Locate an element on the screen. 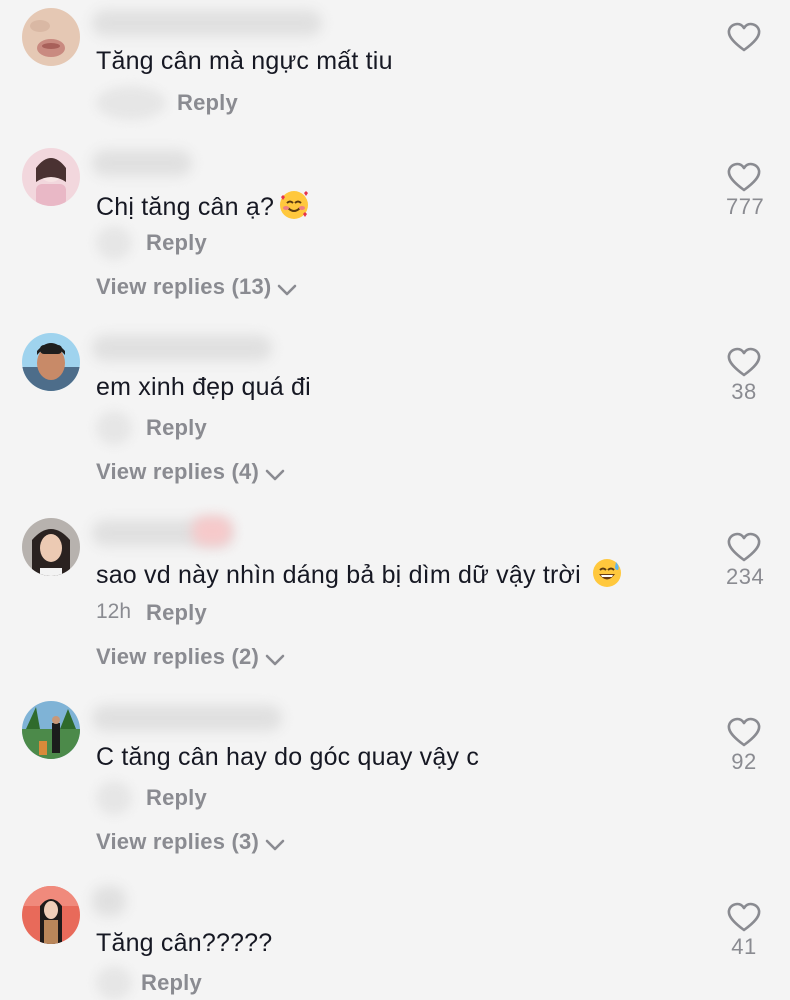  comment-text: em xinh đẹp quá đi is located at coordinates (203, 387).